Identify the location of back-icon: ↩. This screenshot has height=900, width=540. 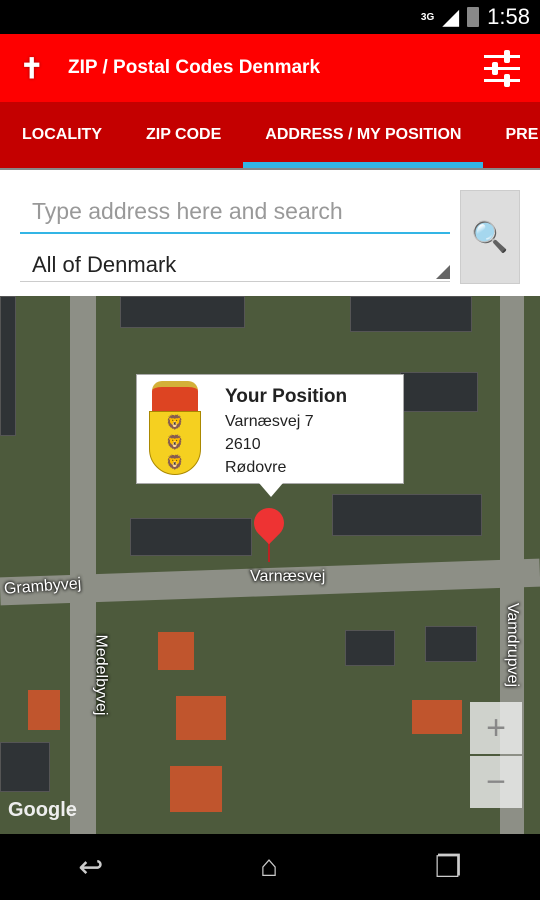
(90, 867).